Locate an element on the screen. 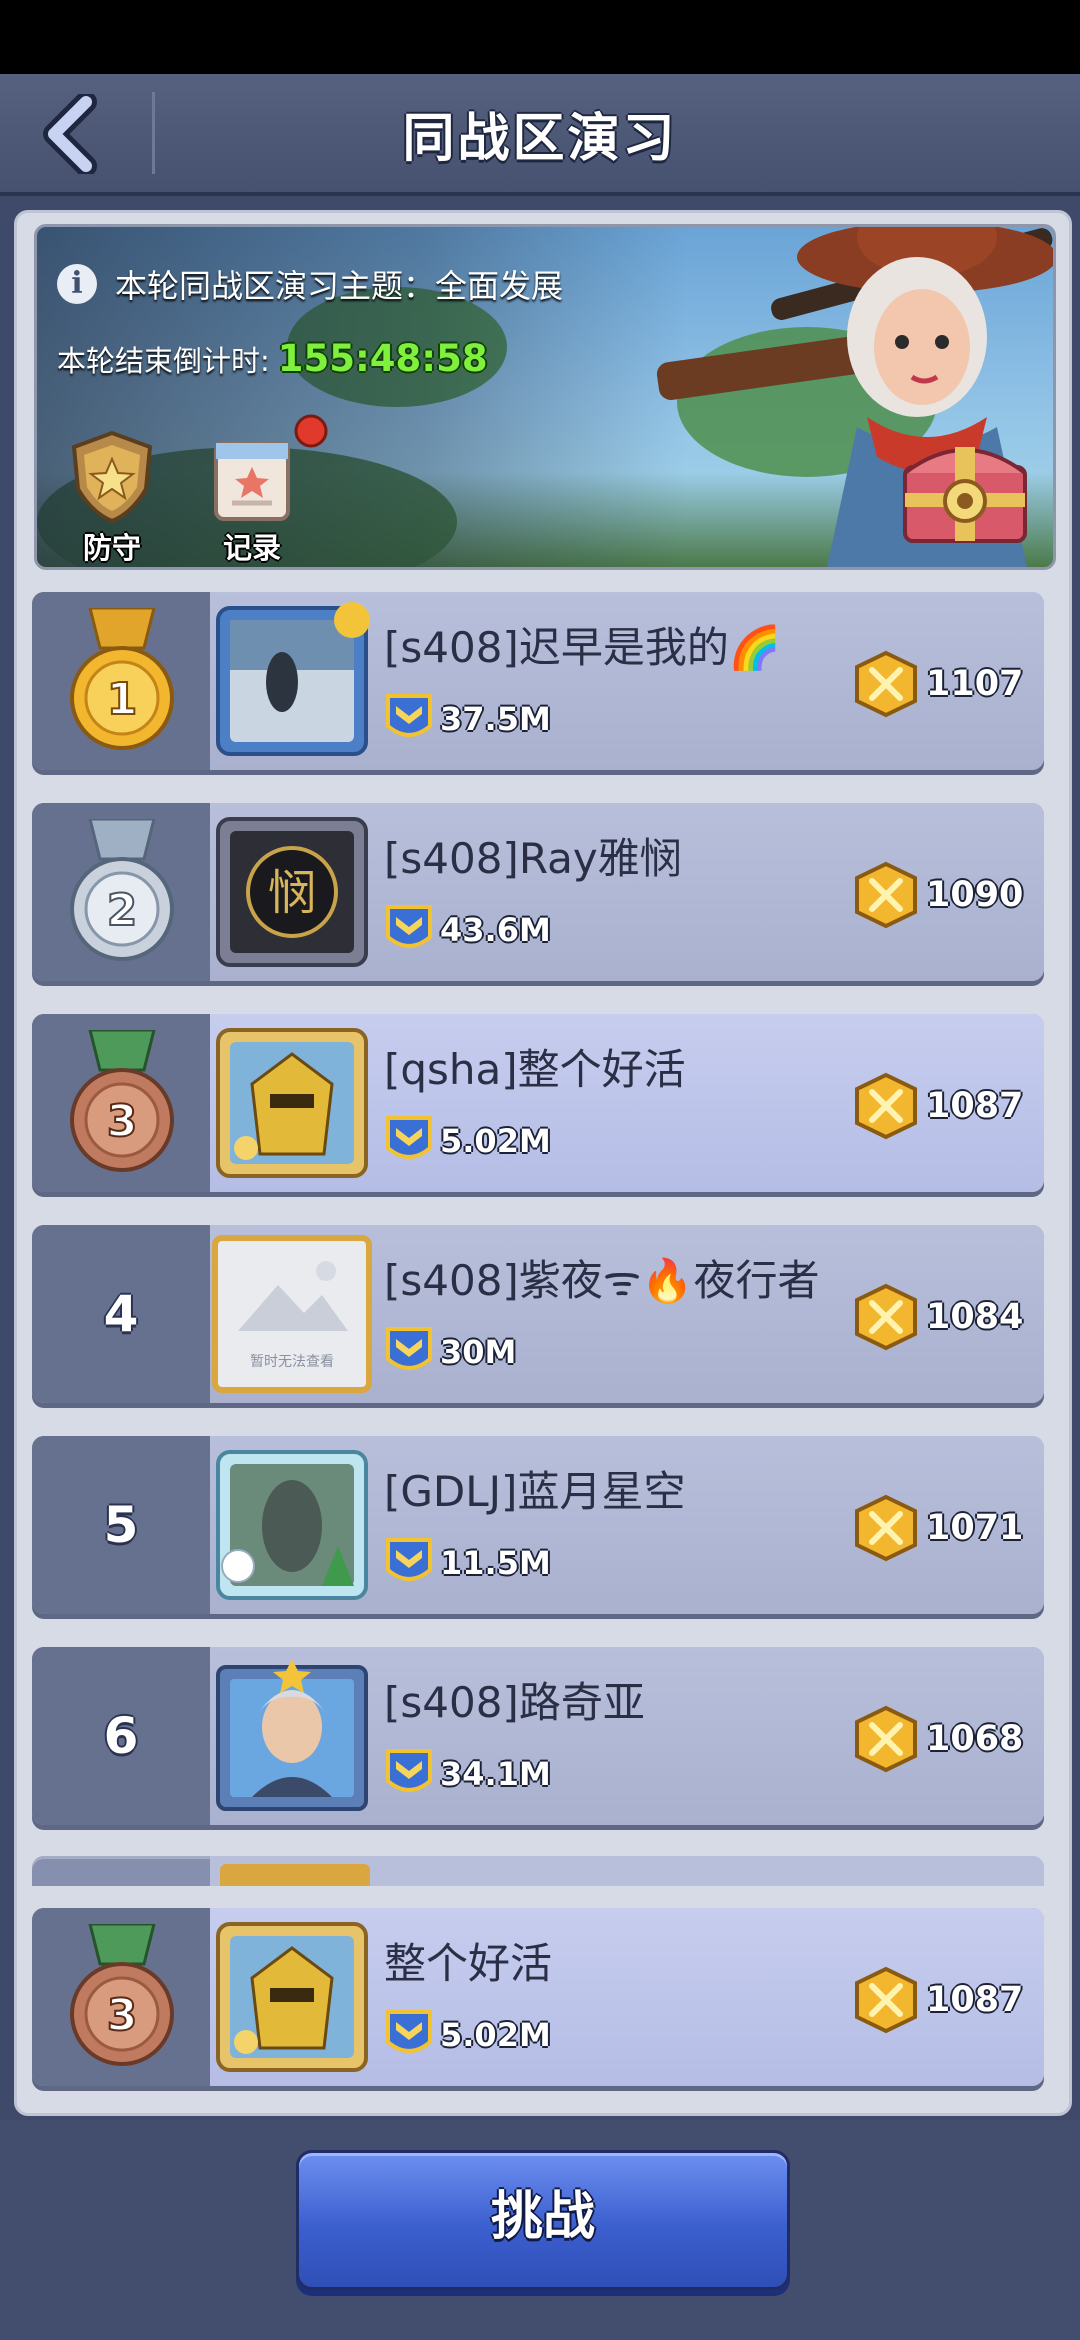 This screenshot has height=2340, width=1080. notification-dot is located at coordinates (311, 431).